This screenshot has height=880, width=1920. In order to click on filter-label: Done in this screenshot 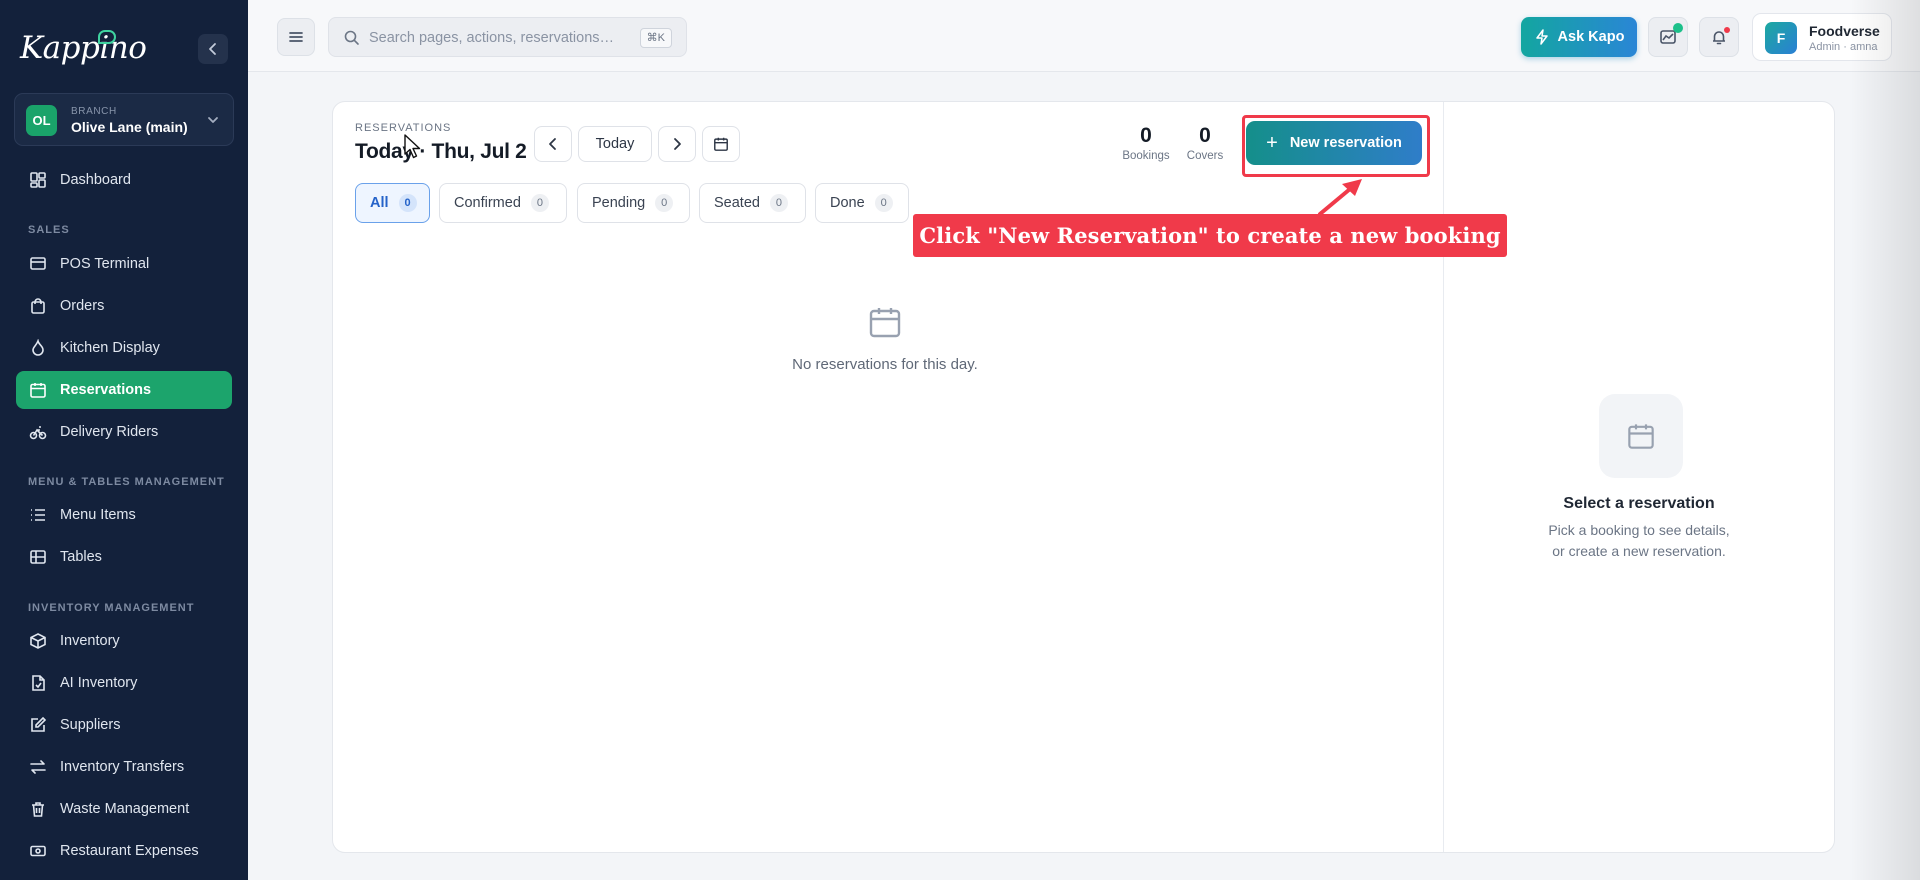, I will do `click(847, 203)`.